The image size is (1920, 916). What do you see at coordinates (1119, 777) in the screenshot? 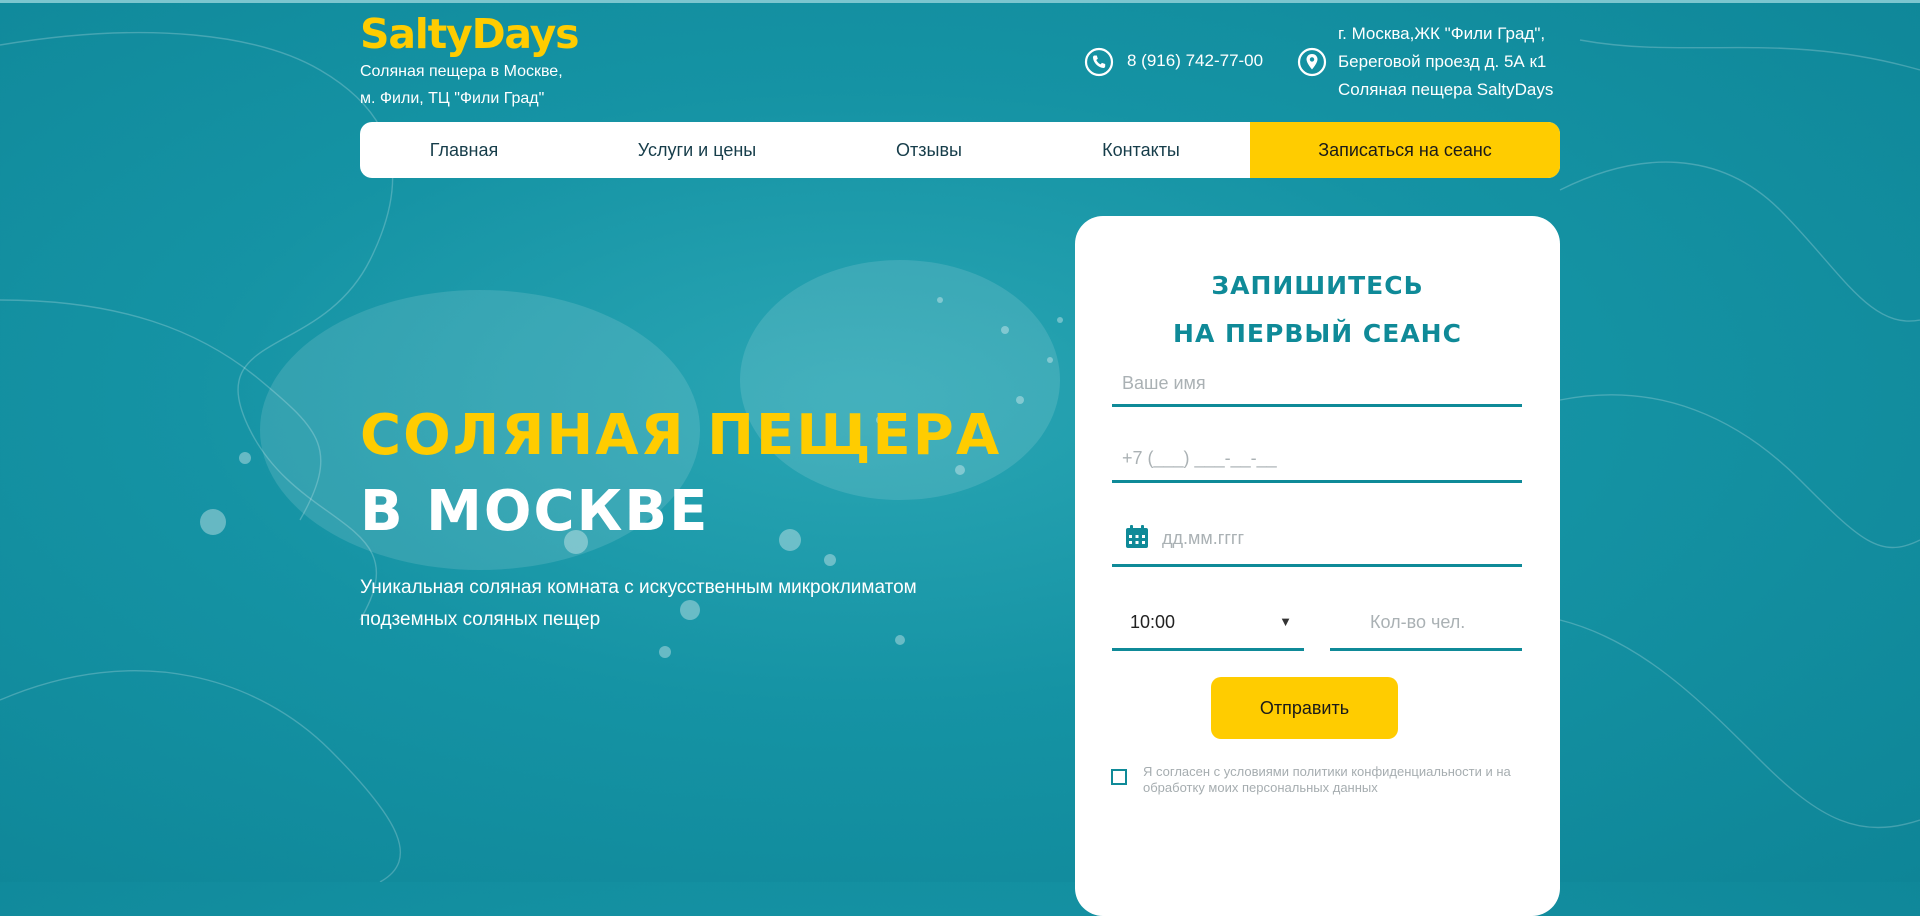
I see `consent-checkbox` at bounding box center [1119, 777].